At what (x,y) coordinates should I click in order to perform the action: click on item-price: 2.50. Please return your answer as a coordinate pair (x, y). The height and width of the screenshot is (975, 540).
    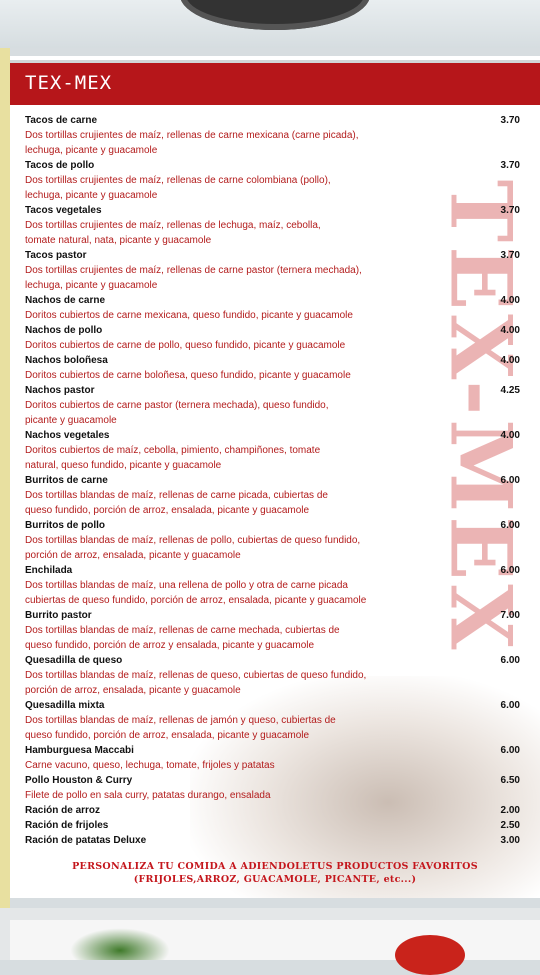
    Looking at the image, I should click on (510, 825).